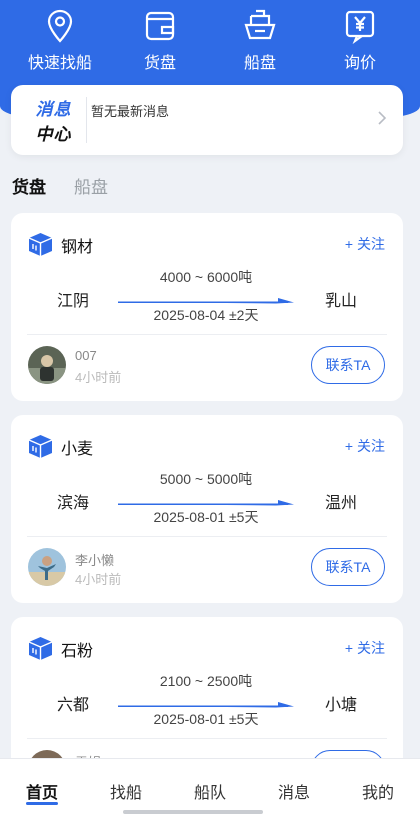 The width and height of the screenshot is (420, 815). What do you see at coordinates (42, 787) in the screenshot?
I see `bottom-nav-home: 首页` at bounding box center [42, 787].